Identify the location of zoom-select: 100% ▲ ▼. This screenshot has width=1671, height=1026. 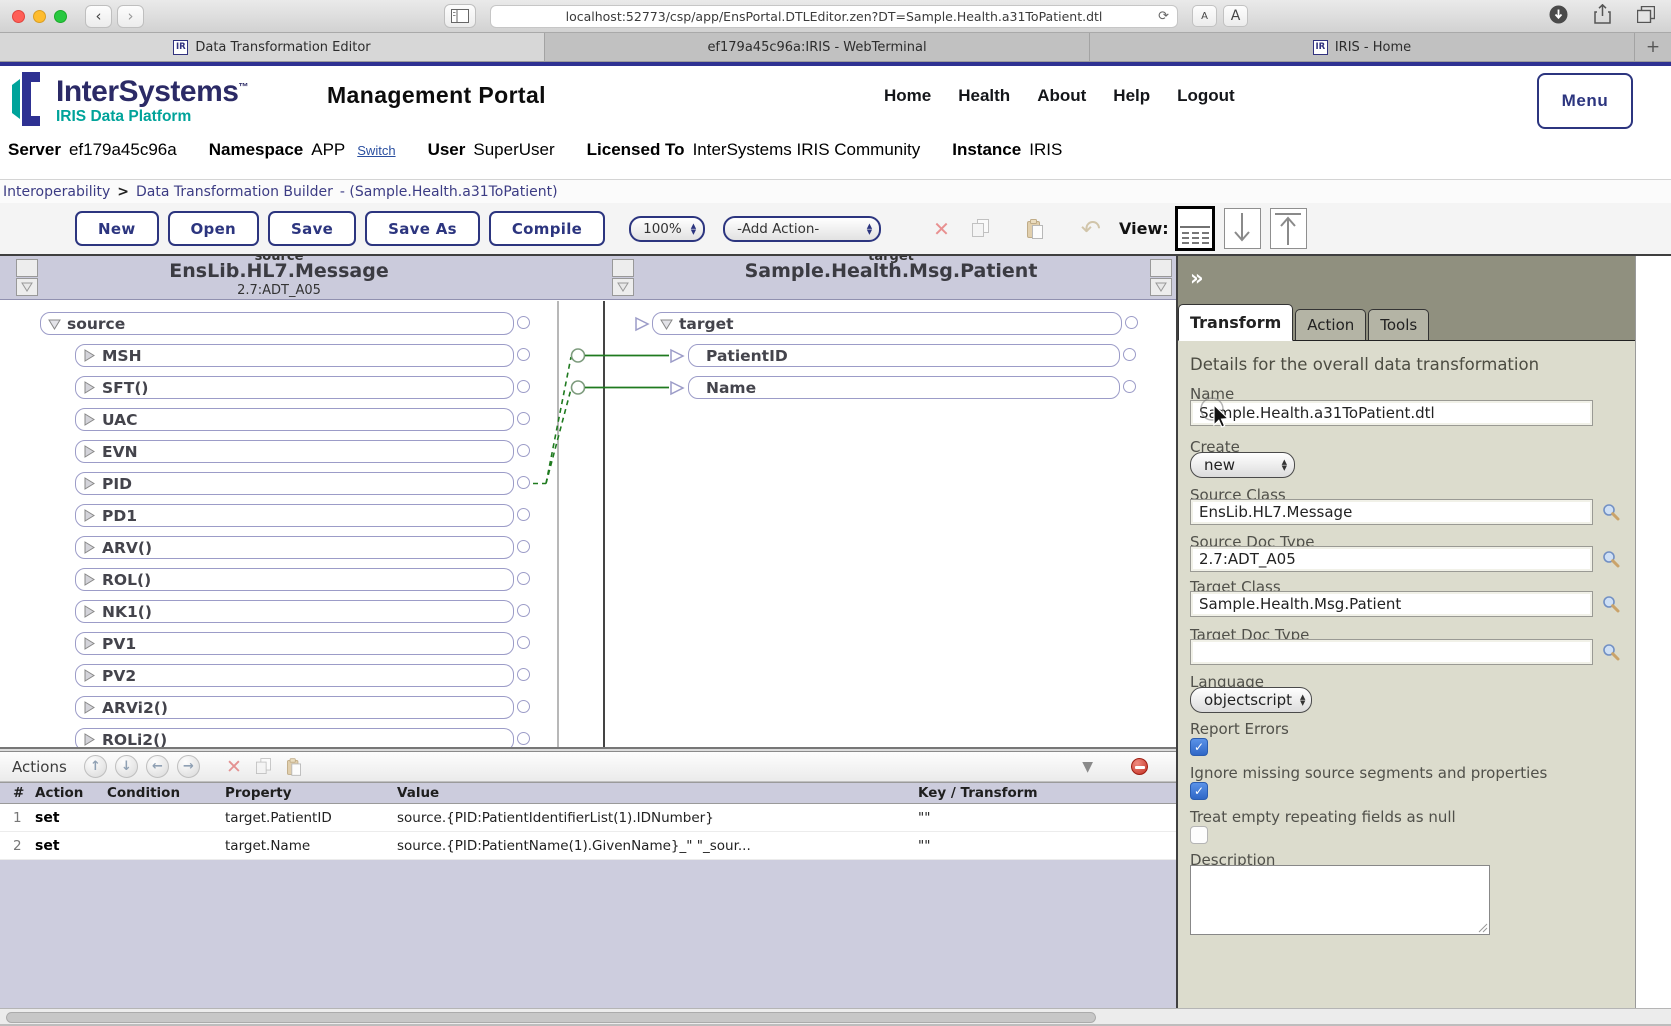
(667, 228).